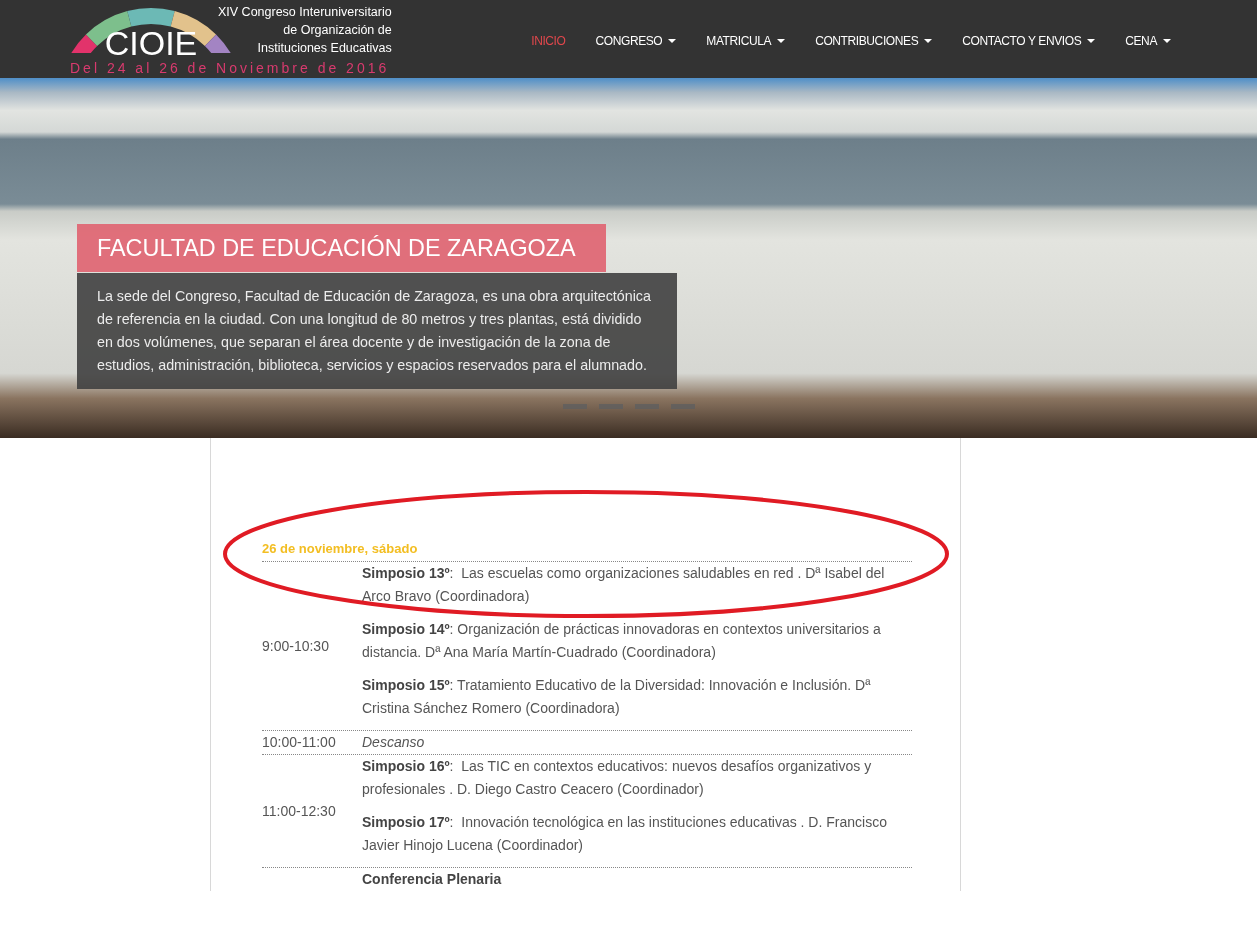 The image size is (1257, 949). I want to click on nav-link: CONGRESO, so click(636, 41).